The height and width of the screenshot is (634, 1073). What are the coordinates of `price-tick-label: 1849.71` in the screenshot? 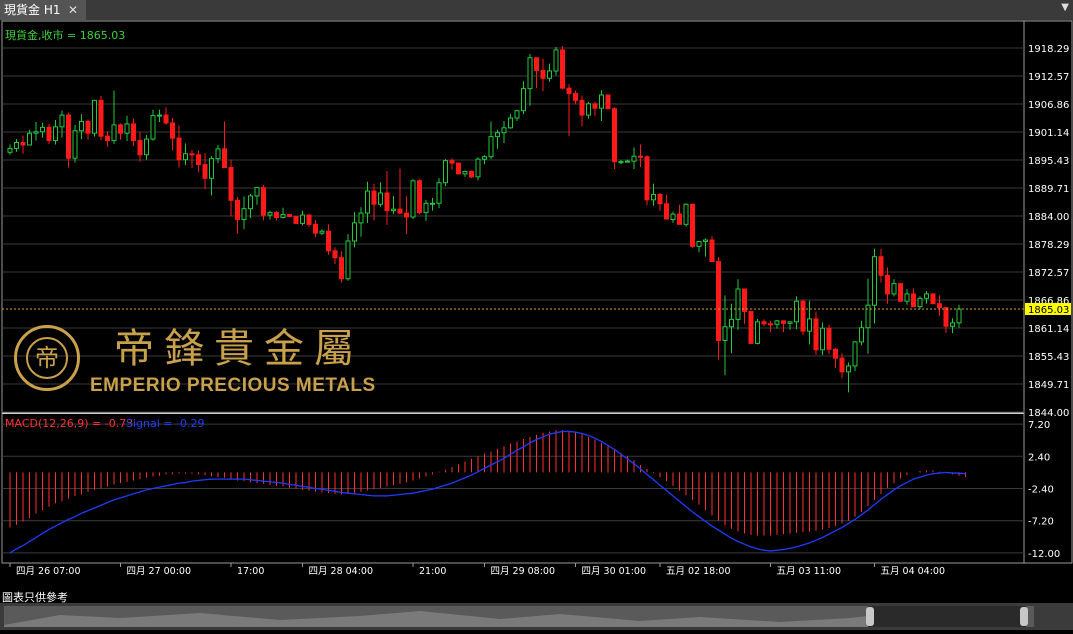 It's located at (1048, 385).